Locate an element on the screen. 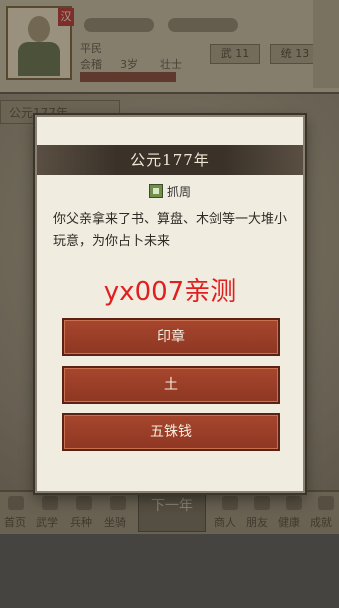 The width and height of the screenshot is (339, 608). event-name-row: 抓周 is located at coordinates (170, 191).